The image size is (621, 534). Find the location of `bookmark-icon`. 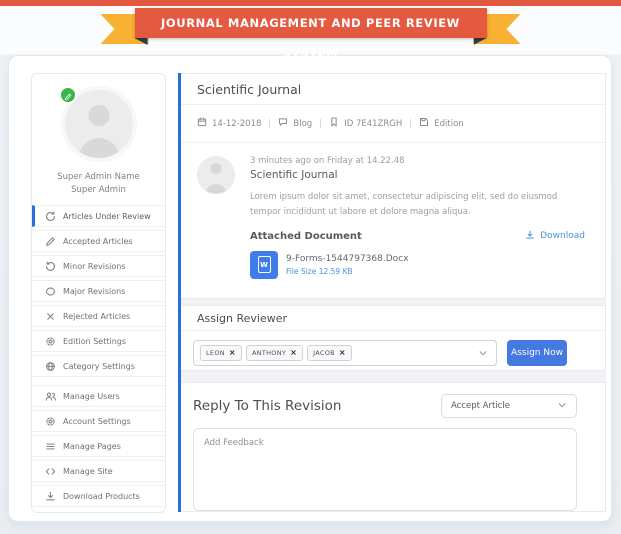

bookmark-icon is located at coordinates (334, 123).